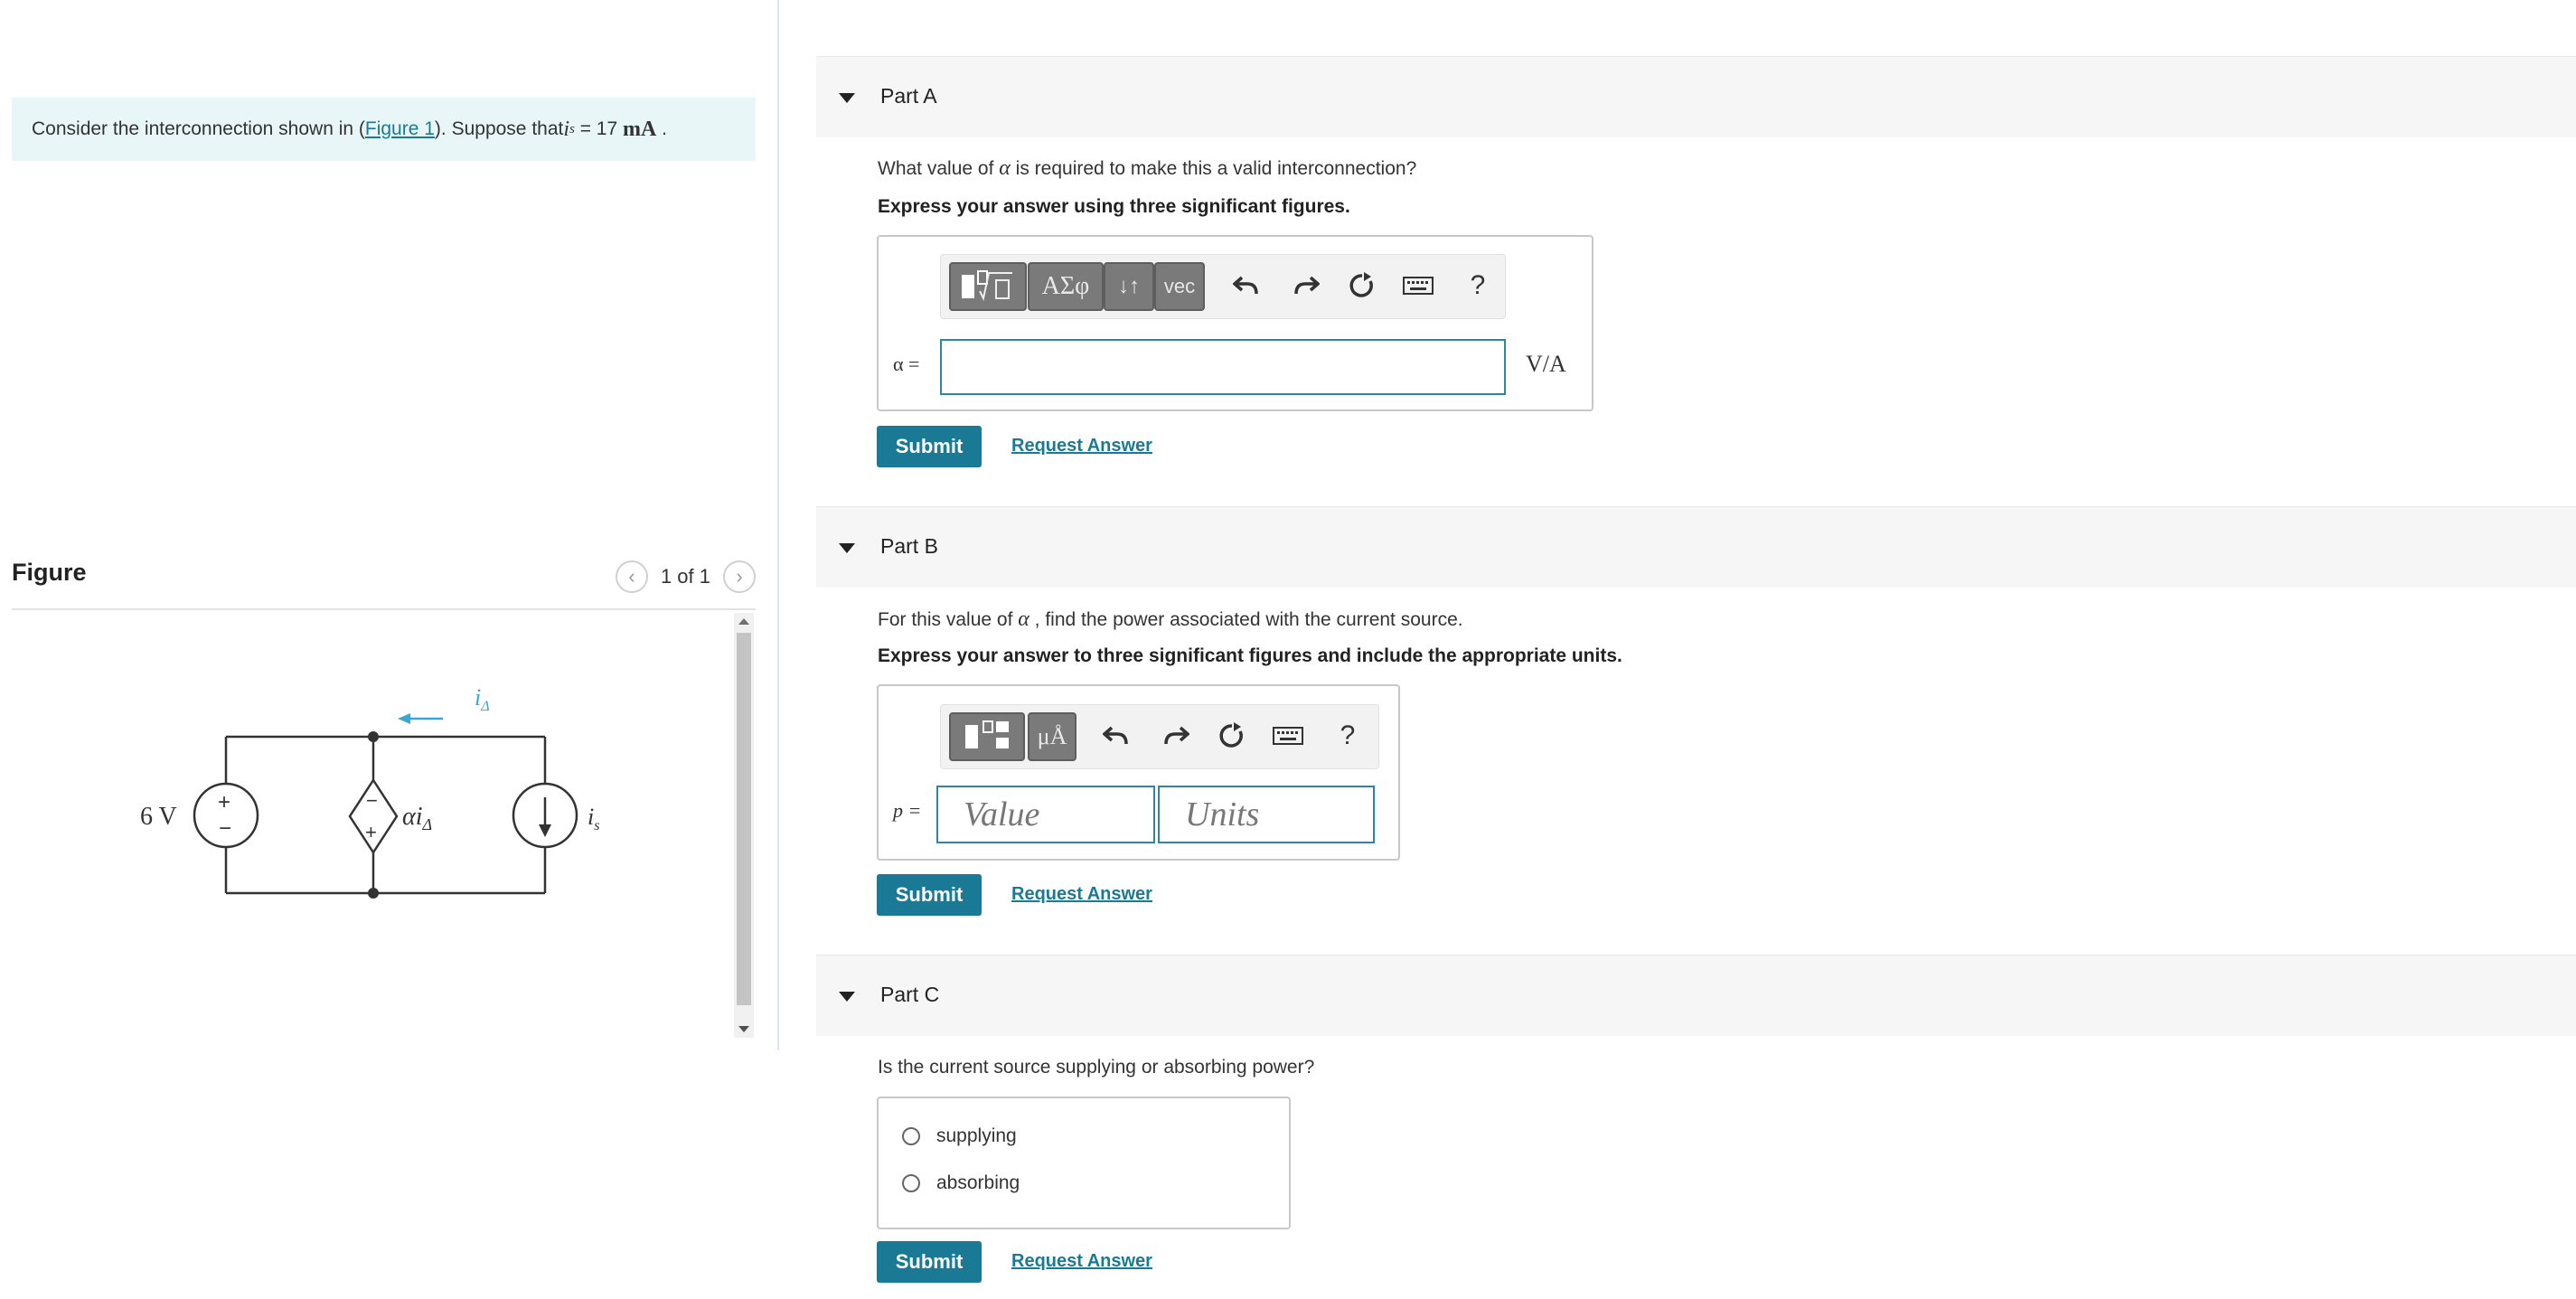 Image resolution: width=2576 pixels, height=1299 pixels. I want to click on part-a-submit-button: Submit, so click(930, 446).